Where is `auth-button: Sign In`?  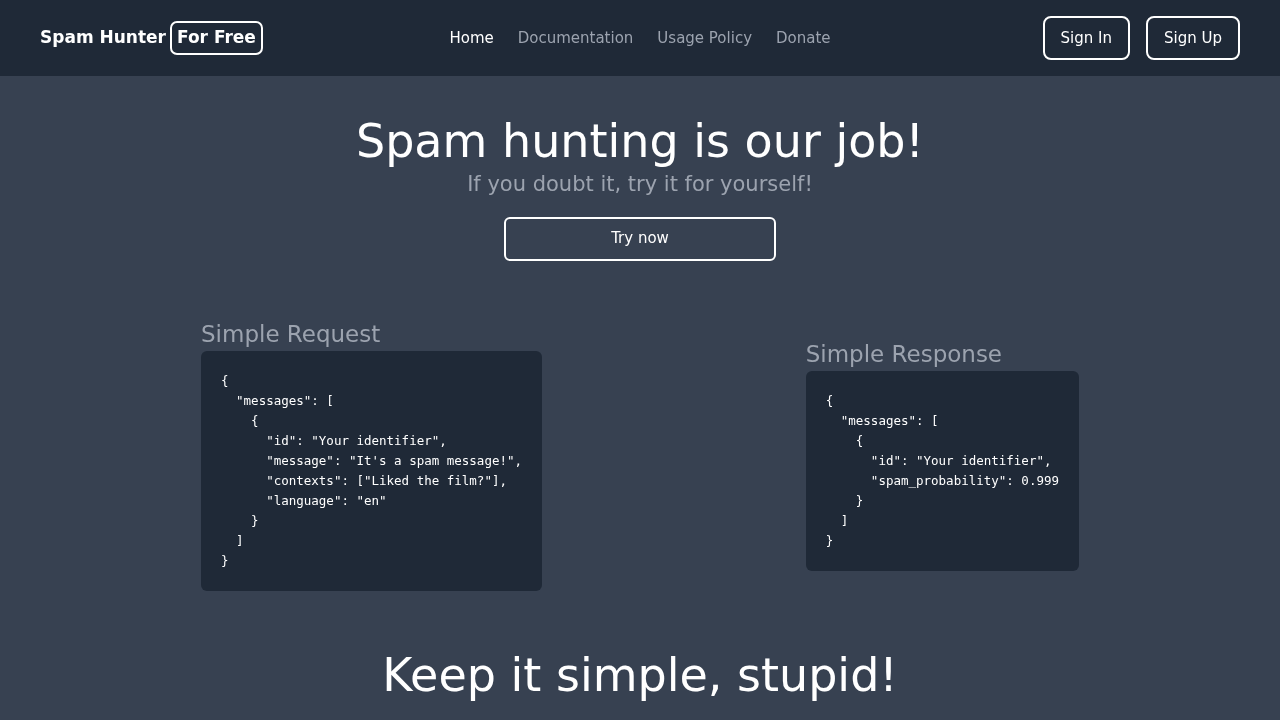 auth-button: Sign In is located at coordinates (1086, 38).